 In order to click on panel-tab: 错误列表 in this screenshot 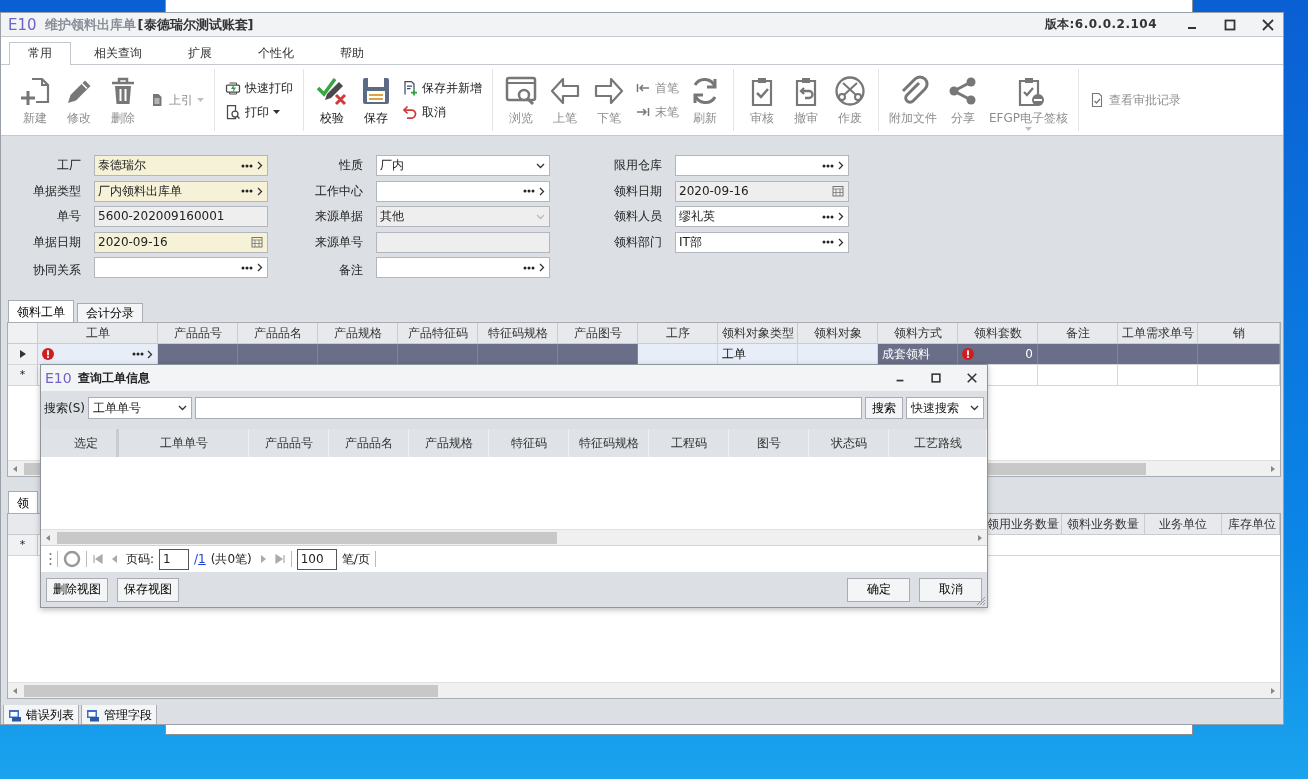, I will do `click(41, 714)`.